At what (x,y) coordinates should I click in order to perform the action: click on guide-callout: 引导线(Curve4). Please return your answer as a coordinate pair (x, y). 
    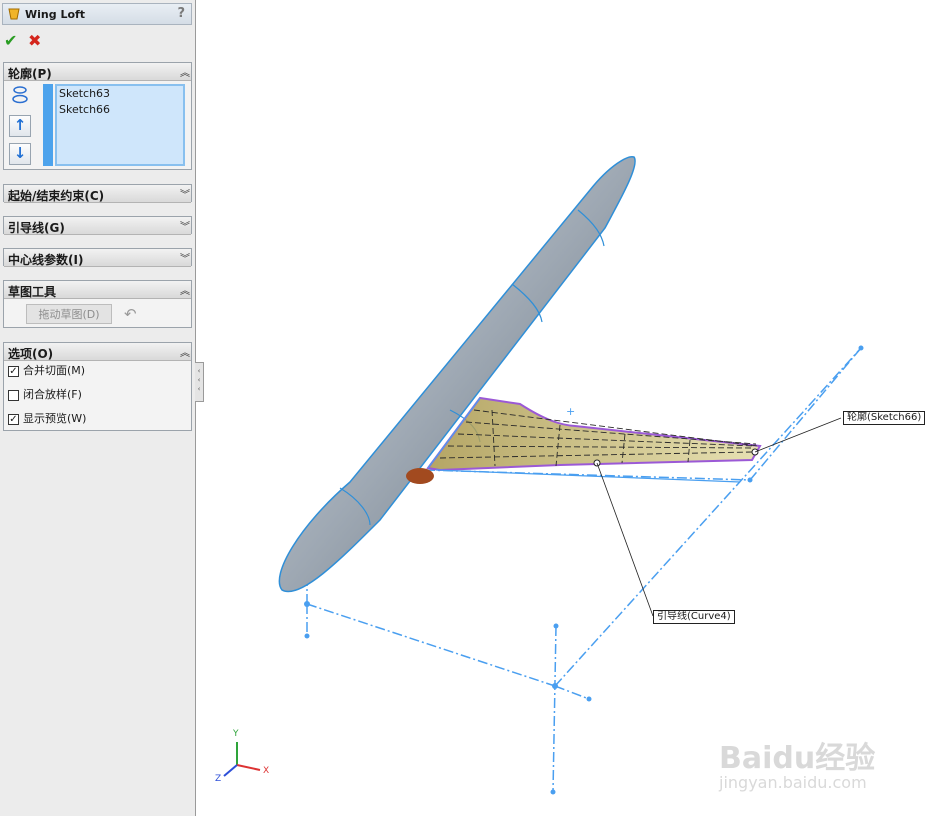
    Looking at the image, I should click on (694, 617).